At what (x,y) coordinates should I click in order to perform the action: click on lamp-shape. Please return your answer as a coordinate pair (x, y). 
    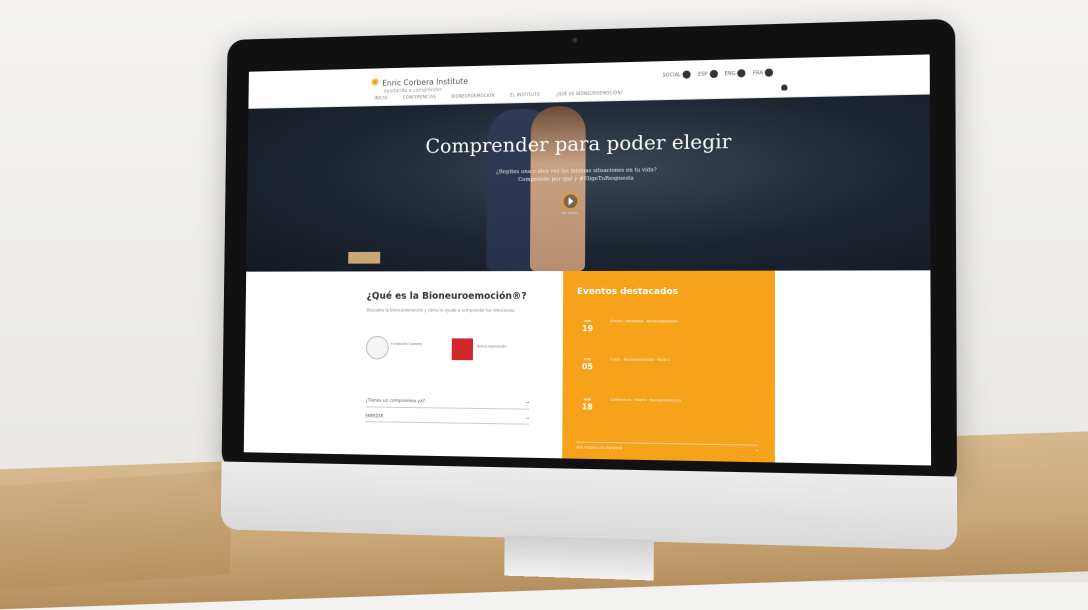
    Looking at the image, I should click on (364, 257).